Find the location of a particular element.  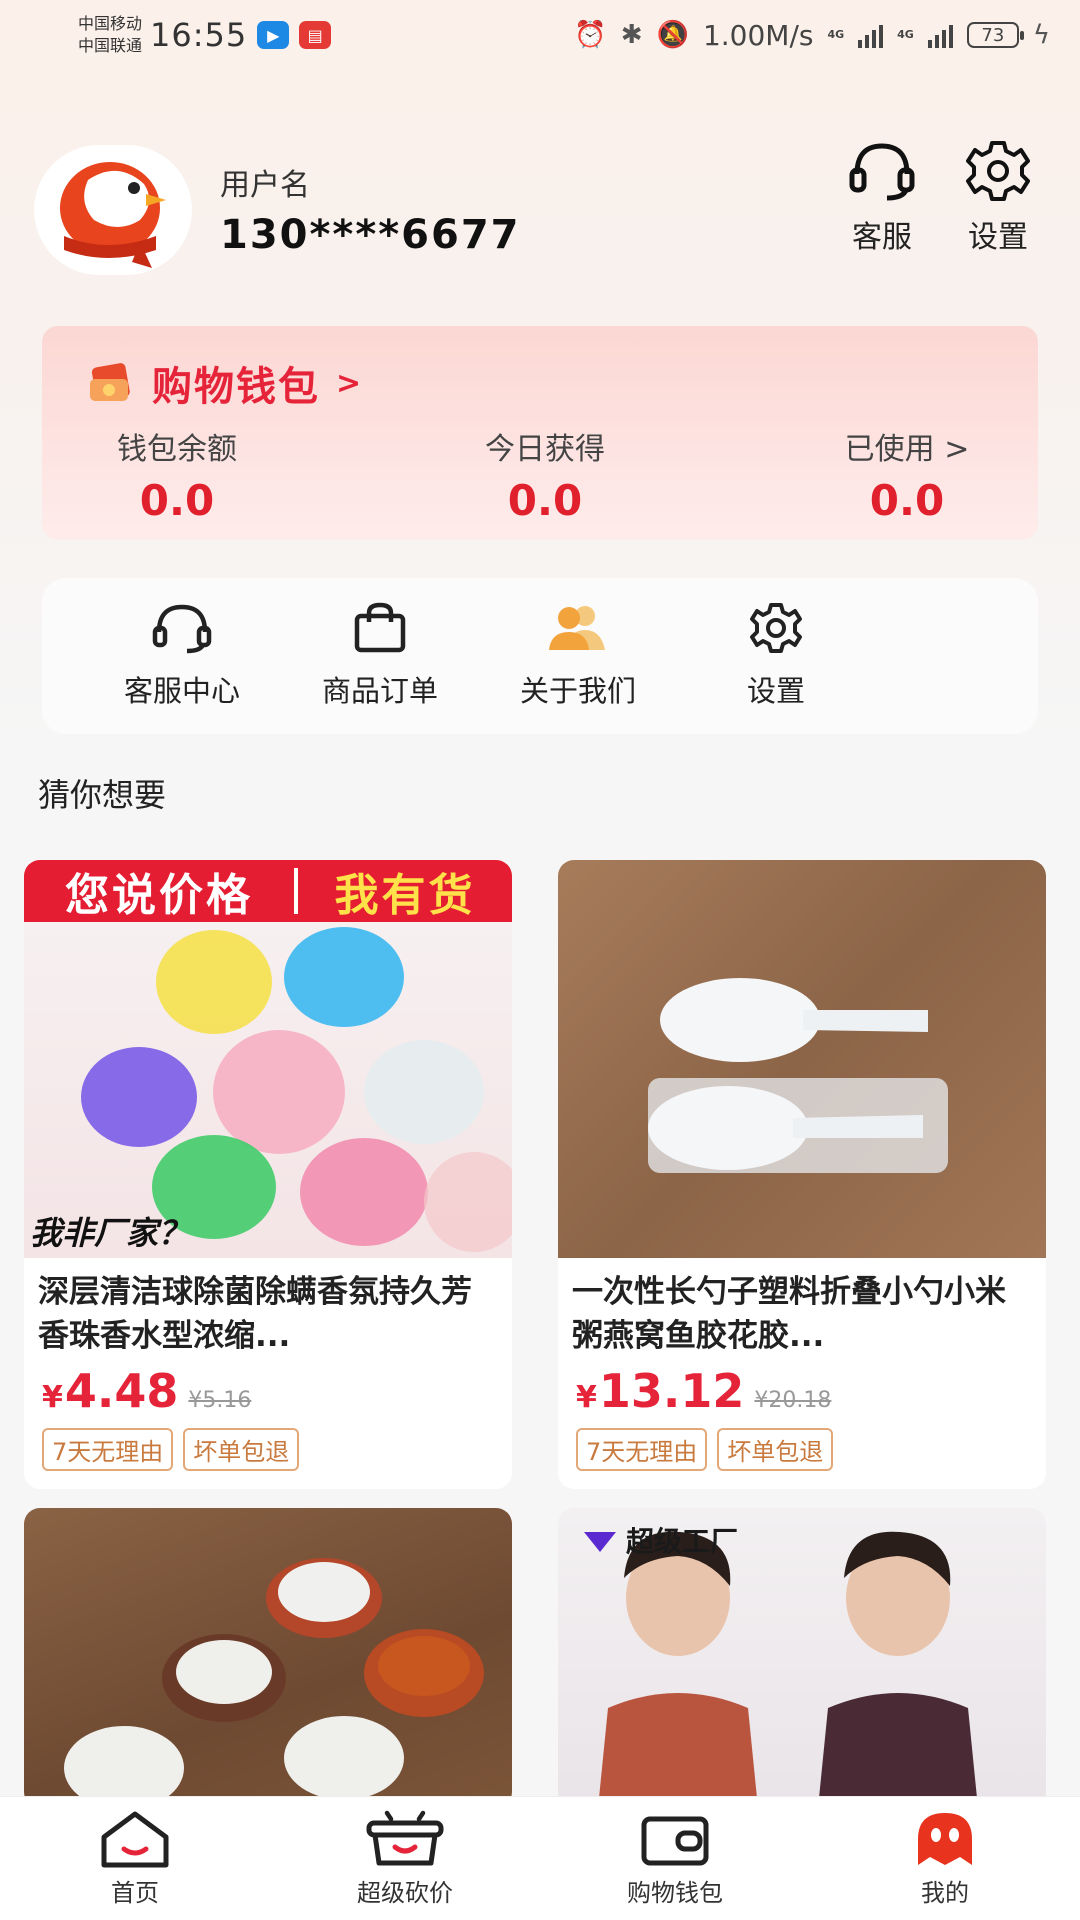

avatar is located at coordinates (113, 210).